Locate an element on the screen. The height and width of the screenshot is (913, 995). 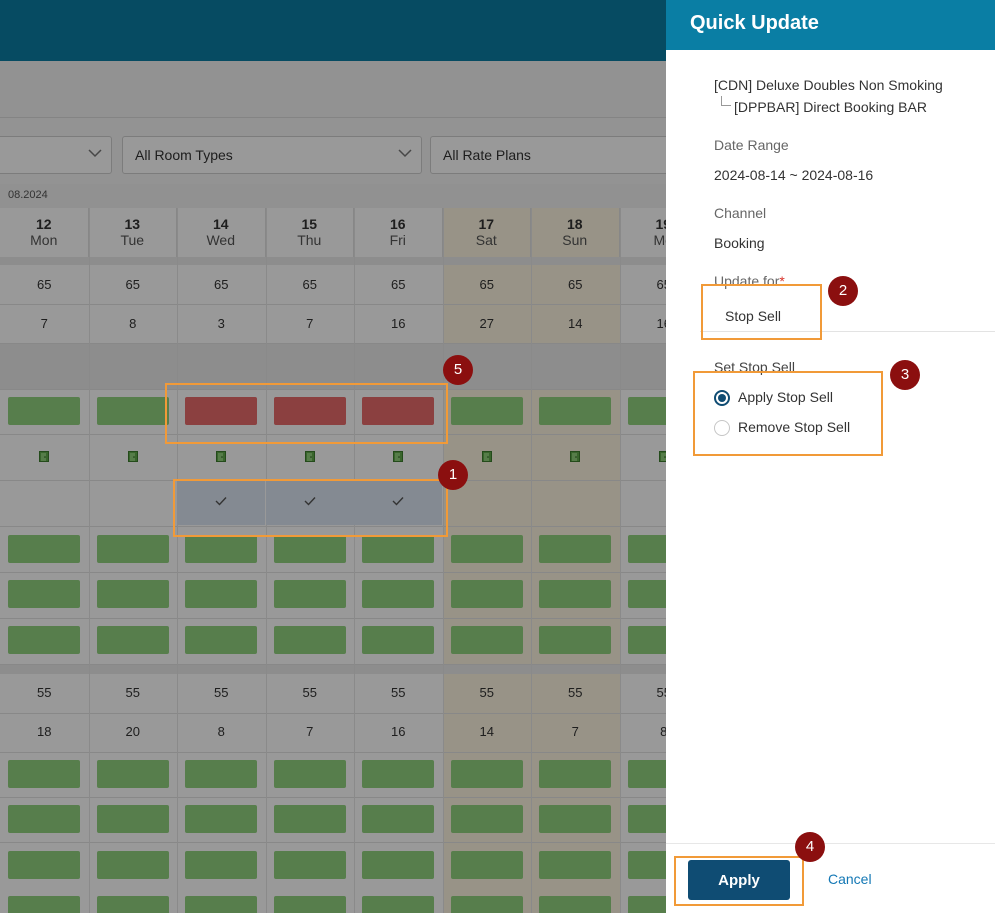
panel-header: Quick Update is located at coordinates (830, 25).